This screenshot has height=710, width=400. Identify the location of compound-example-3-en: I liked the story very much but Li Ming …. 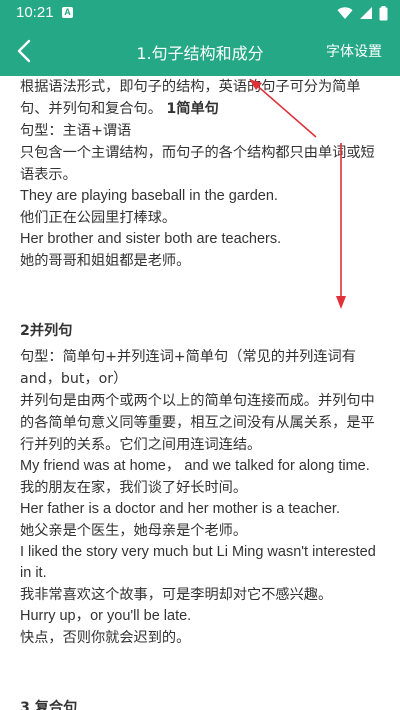
(198, 562).